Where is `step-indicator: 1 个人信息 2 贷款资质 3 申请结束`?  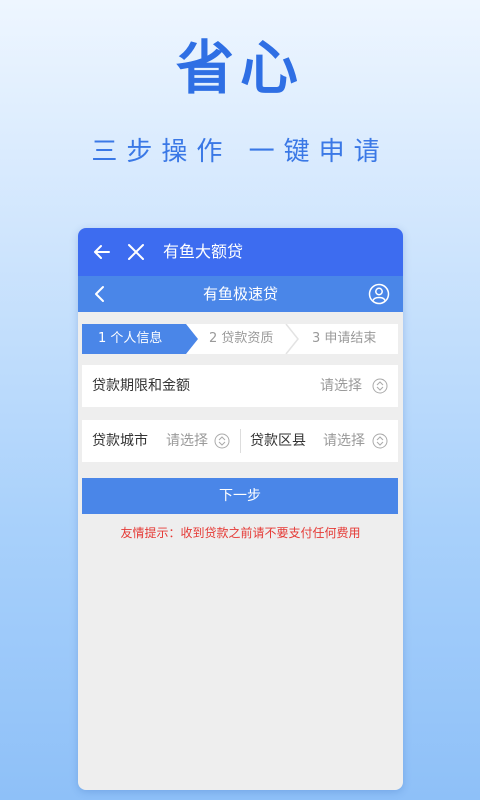 step-indicator: 1 个人信息 2 贷款资质 3 申请结束 is located at coordinates (240, 339).